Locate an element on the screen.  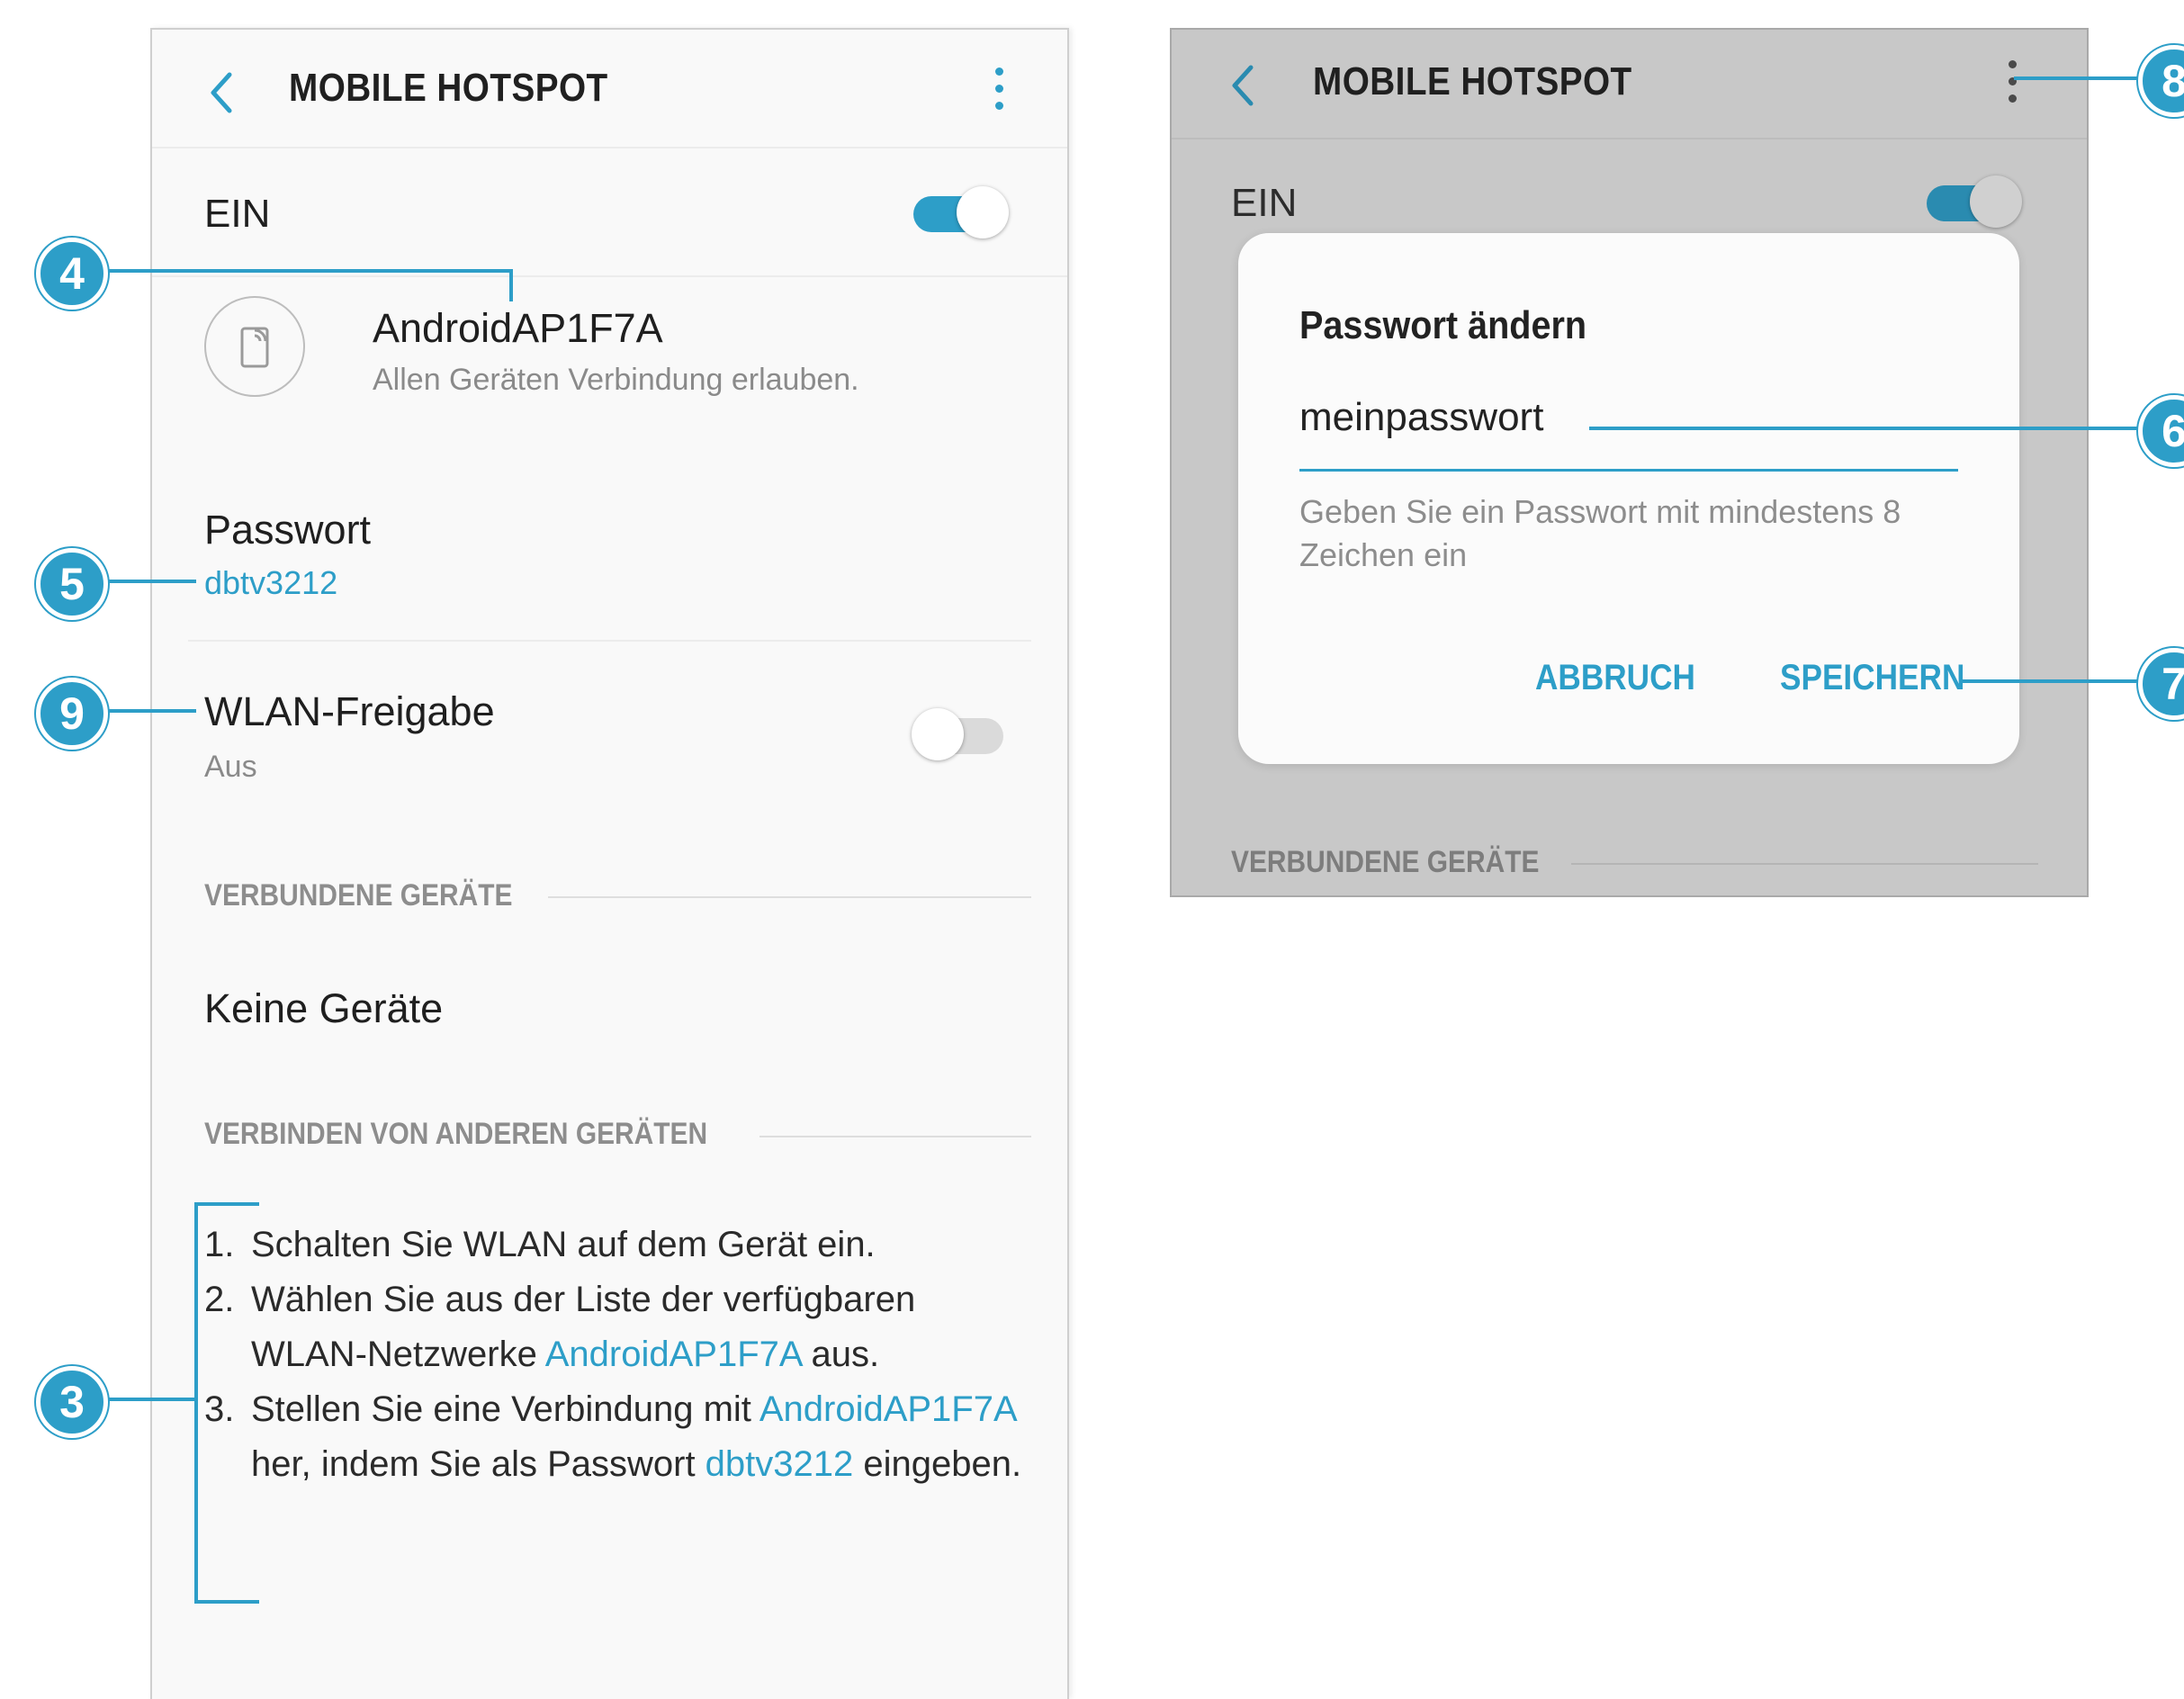
no-devices-text: Keine Geräte is located at coordinates (324, 1008).